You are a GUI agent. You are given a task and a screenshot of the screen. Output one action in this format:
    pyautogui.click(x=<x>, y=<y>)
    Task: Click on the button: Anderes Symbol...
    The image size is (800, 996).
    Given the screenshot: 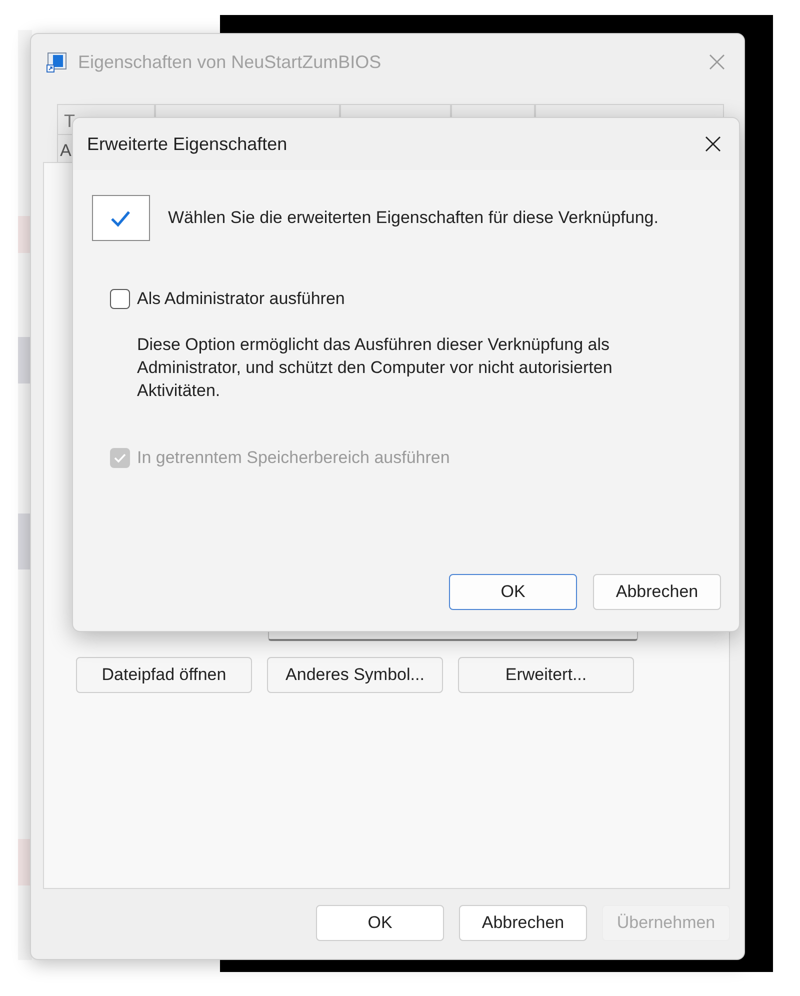 What is the action you would take?
    pyautogui.click(x=355, y=675)
    